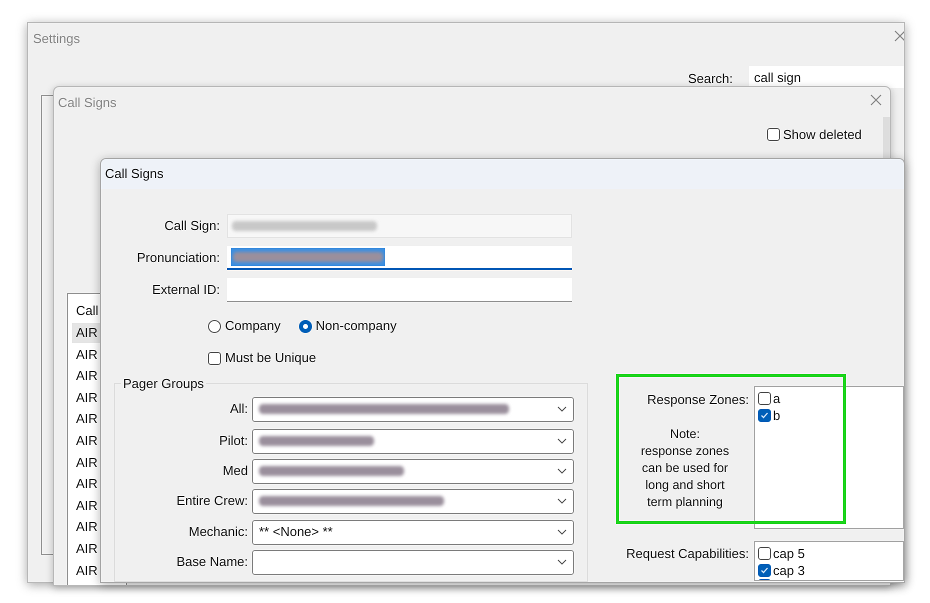 This screenshot has height=603, width=930. Describe the element at coordinates (211, 501) in the screenshot. I see `field-label: Entire Crew:` at that location.